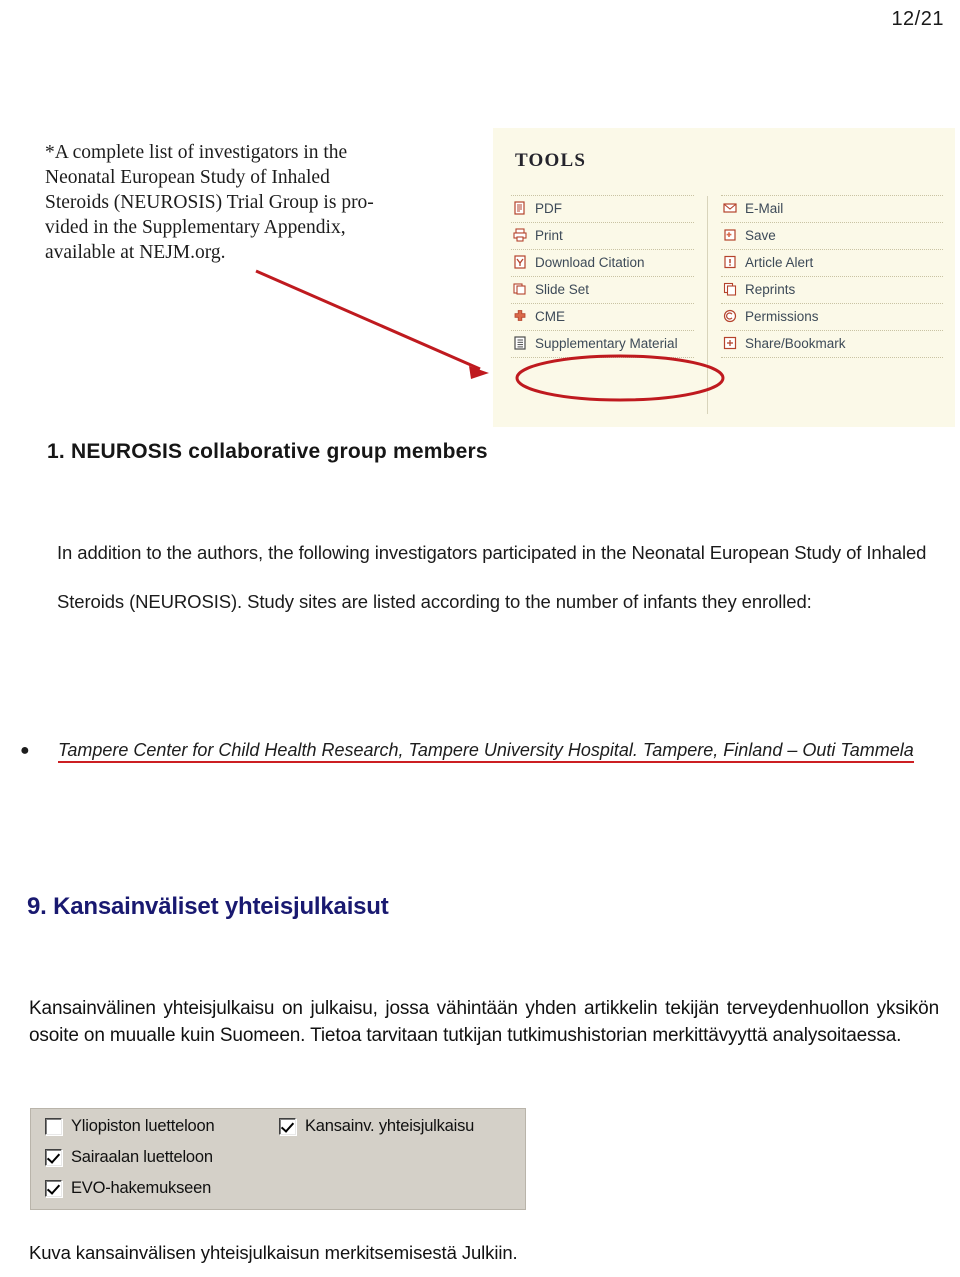 The image size is (960, 1277). I want to click on save-folder-icon, so click(730, 235).